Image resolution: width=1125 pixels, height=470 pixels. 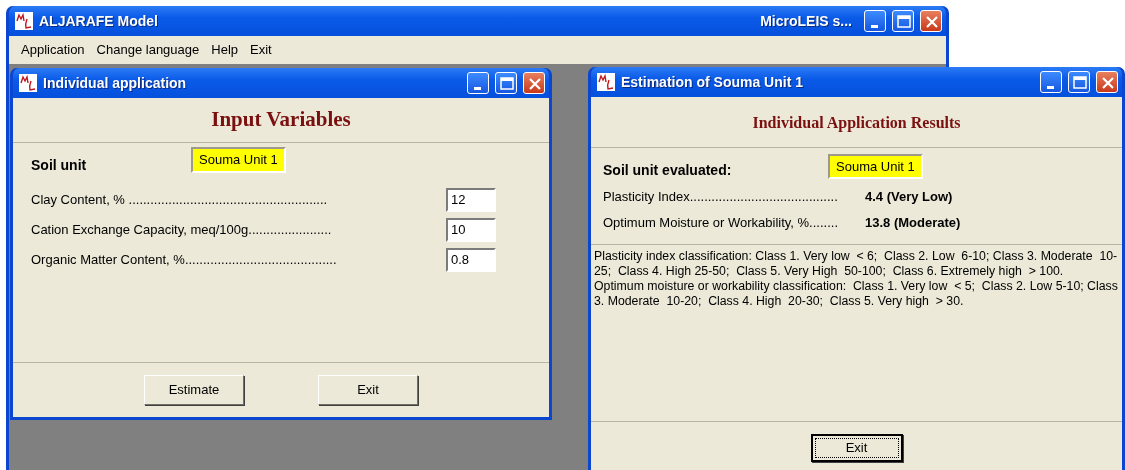 I want to click on menu-item: Application, so click(x=53, y=50).